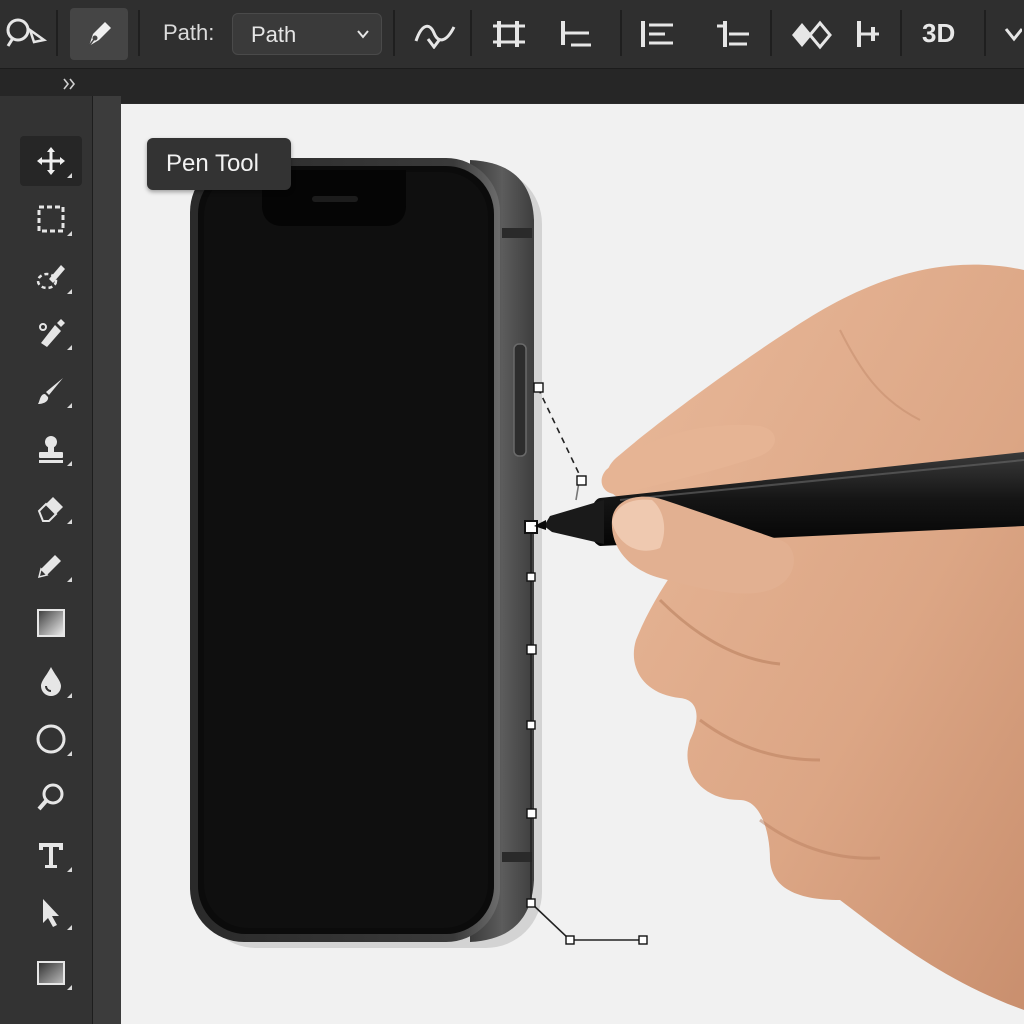 The width and height of the screenshot is (1024, 1024). I want to click on eraser-icon, so click(50, 509).